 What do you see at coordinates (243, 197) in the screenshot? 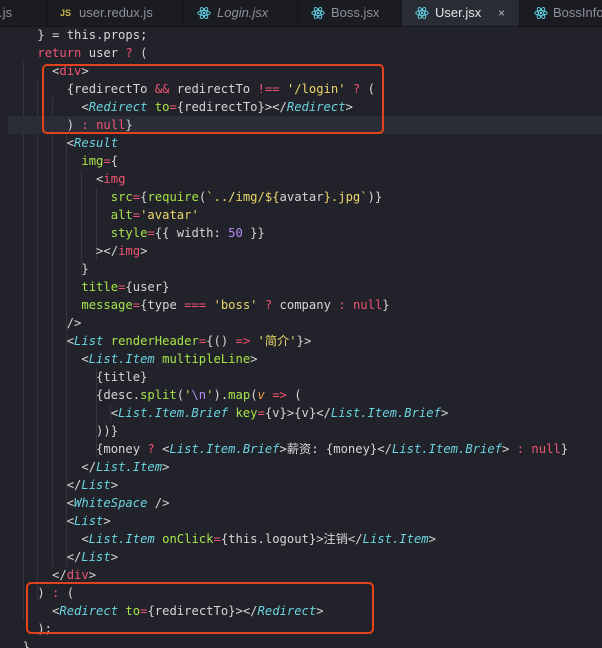
I see `code-token: `../img/${` at bounding box center [243, 197].